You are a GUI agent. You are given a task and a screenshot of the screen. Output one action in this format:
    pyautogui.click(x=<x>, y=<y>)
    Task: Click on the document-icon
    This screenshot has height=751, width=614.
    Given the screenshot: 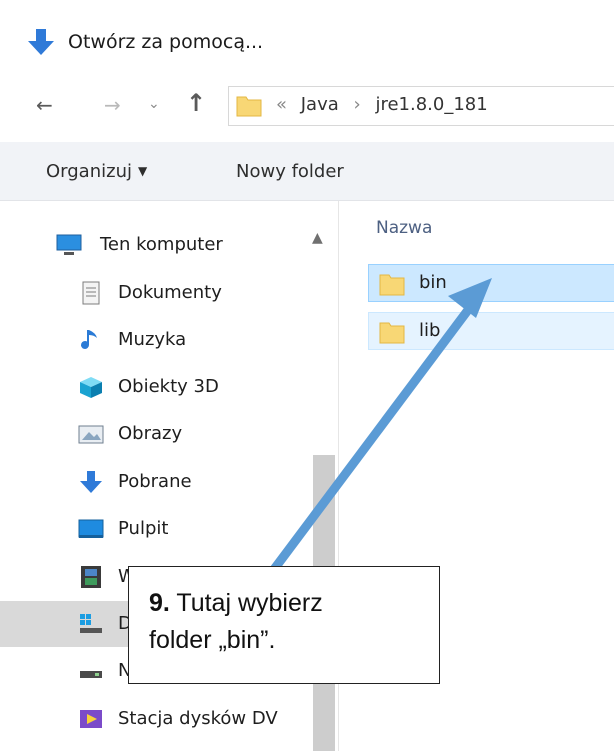 What is the action you would take?
    pyautogui.click(x=91, y=293)
    